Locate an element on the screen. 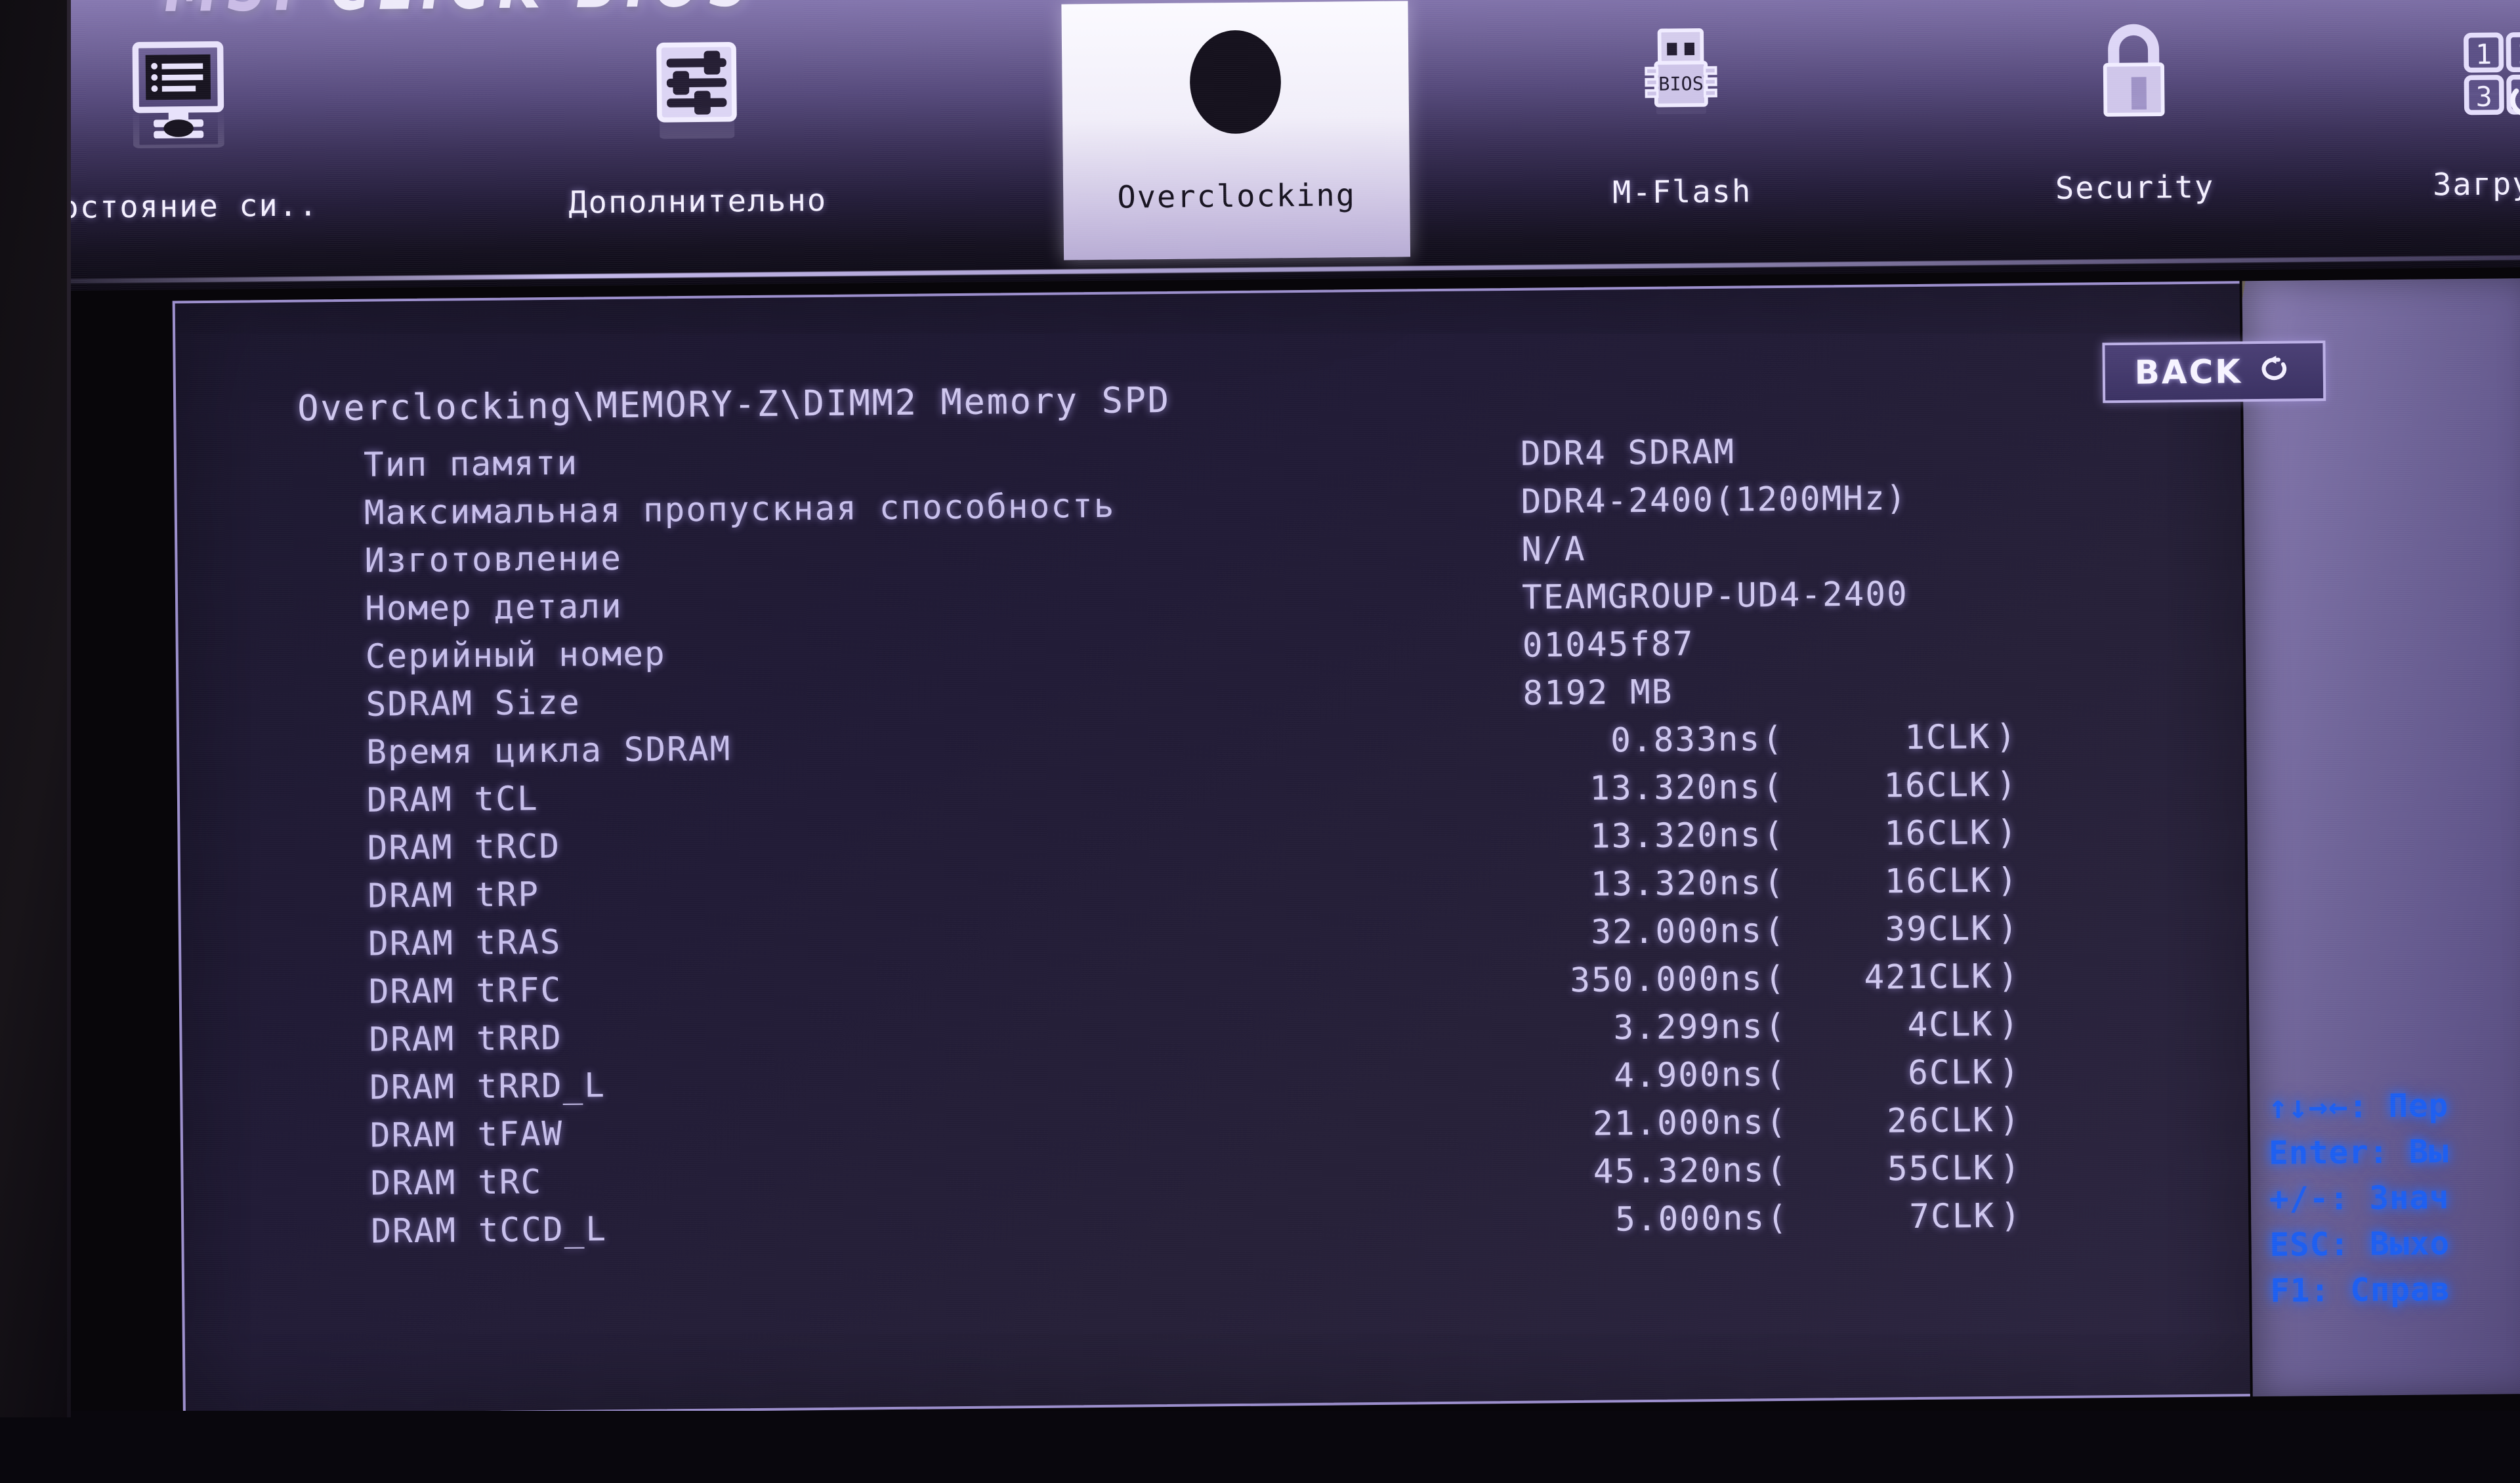 The height and width of the screenshot is (1483, 2520). spd-row-label: DRAM tCCD_L is located at coordinates (489, 1230).